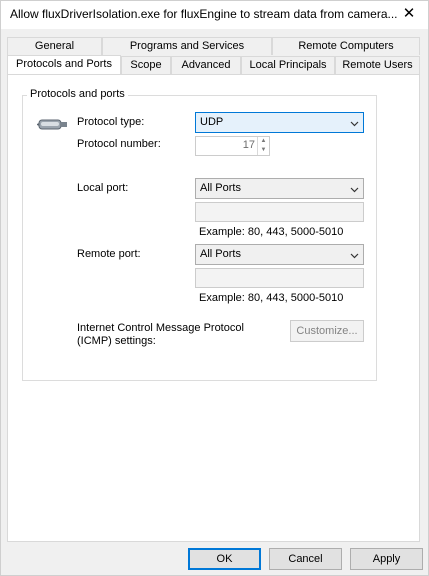  What do you see at coordinates (409, 14) in the screenshot?
I see `close-icon: ✕` at bounding box center [409, 14].